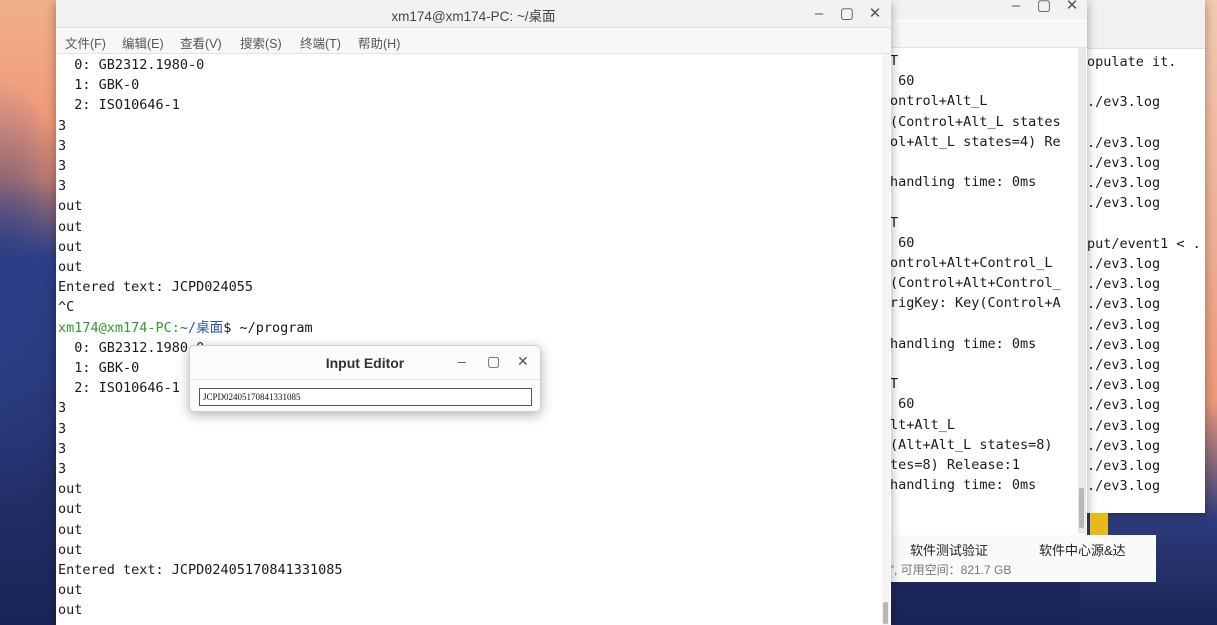 This screenshot has width=1217, height=625. Describe the element at coordinates (1144, 243) in the screenshot. I see `terminal-line: put/event1 < .` at that location.